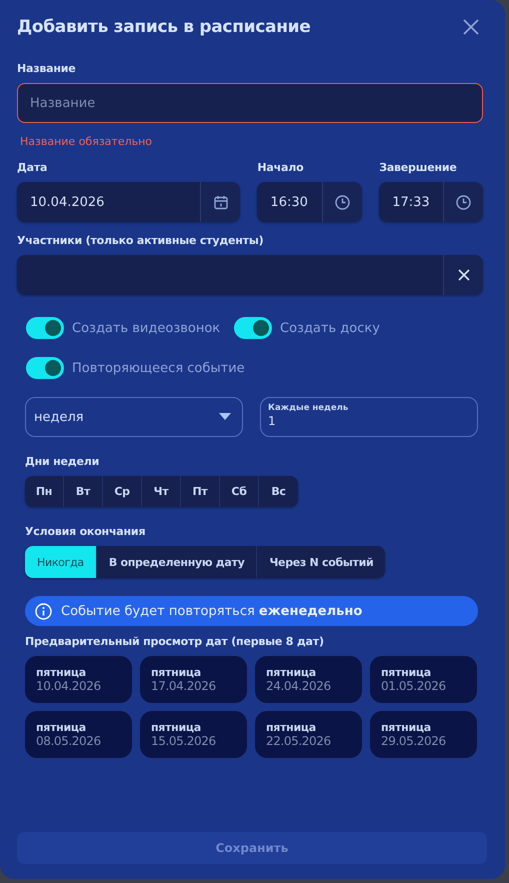 The image size is (509, 883). Describe the element at coordinates (69, 741) in the screenshot. I see `date-text: 08.05.2026` at that location.